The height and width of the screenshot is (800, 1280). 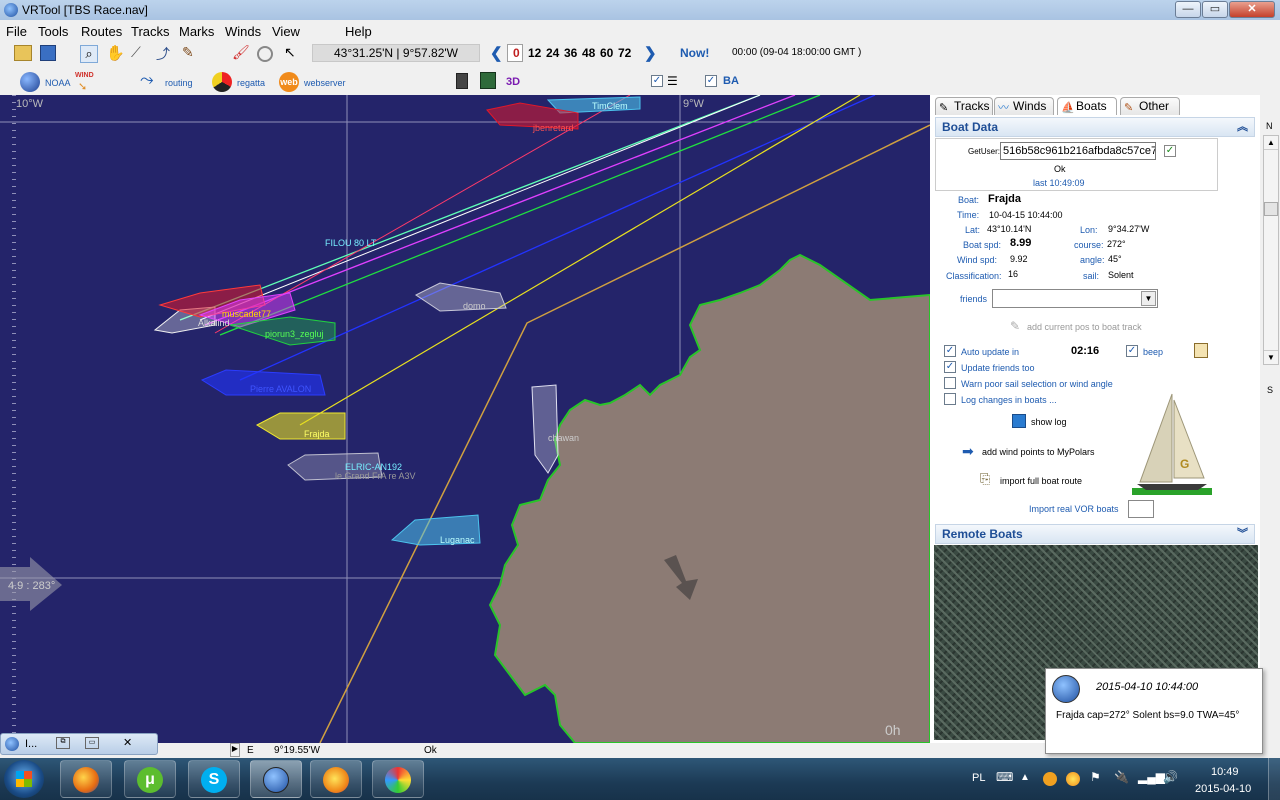 What do you see at coordinates (196, 31) in the screenshot?
I see `menu-marks: Marks` at bounding box center [196, 31].